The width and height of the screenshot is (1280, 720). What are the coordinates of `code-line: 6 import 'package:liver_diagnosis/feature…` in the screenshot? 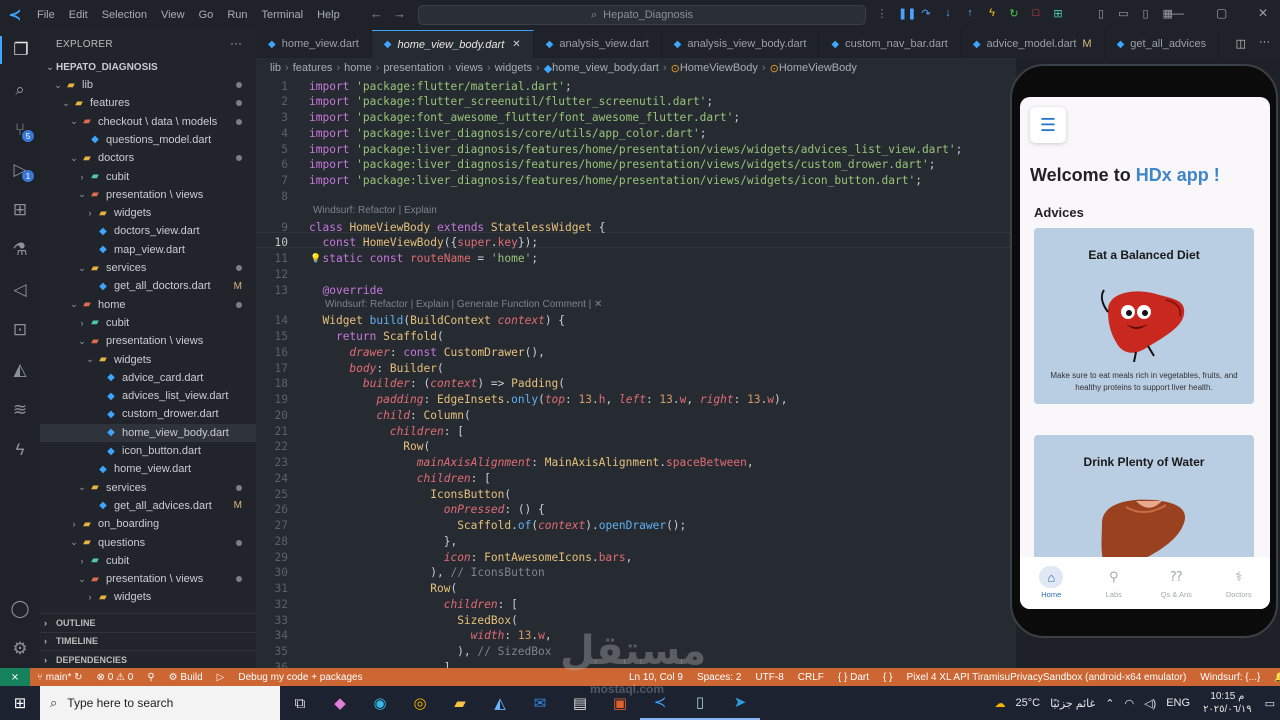 It's located at (636, 165).